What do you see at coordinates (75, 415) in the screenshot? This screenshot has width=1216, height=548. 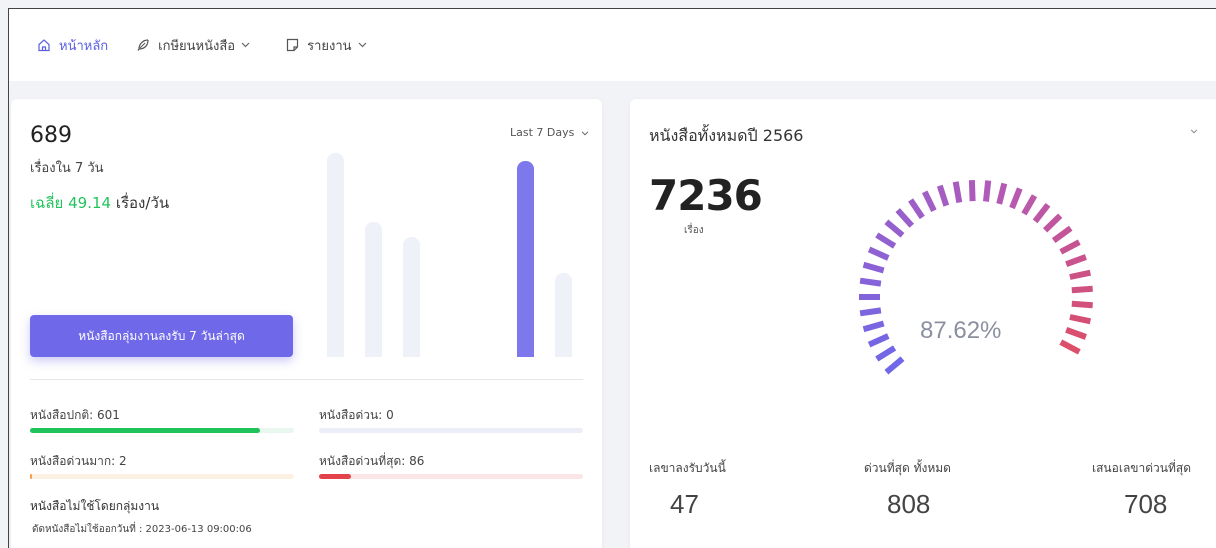 I see `stat-label: หนังสือปกติ: 601` at bounding box center [75, 415].